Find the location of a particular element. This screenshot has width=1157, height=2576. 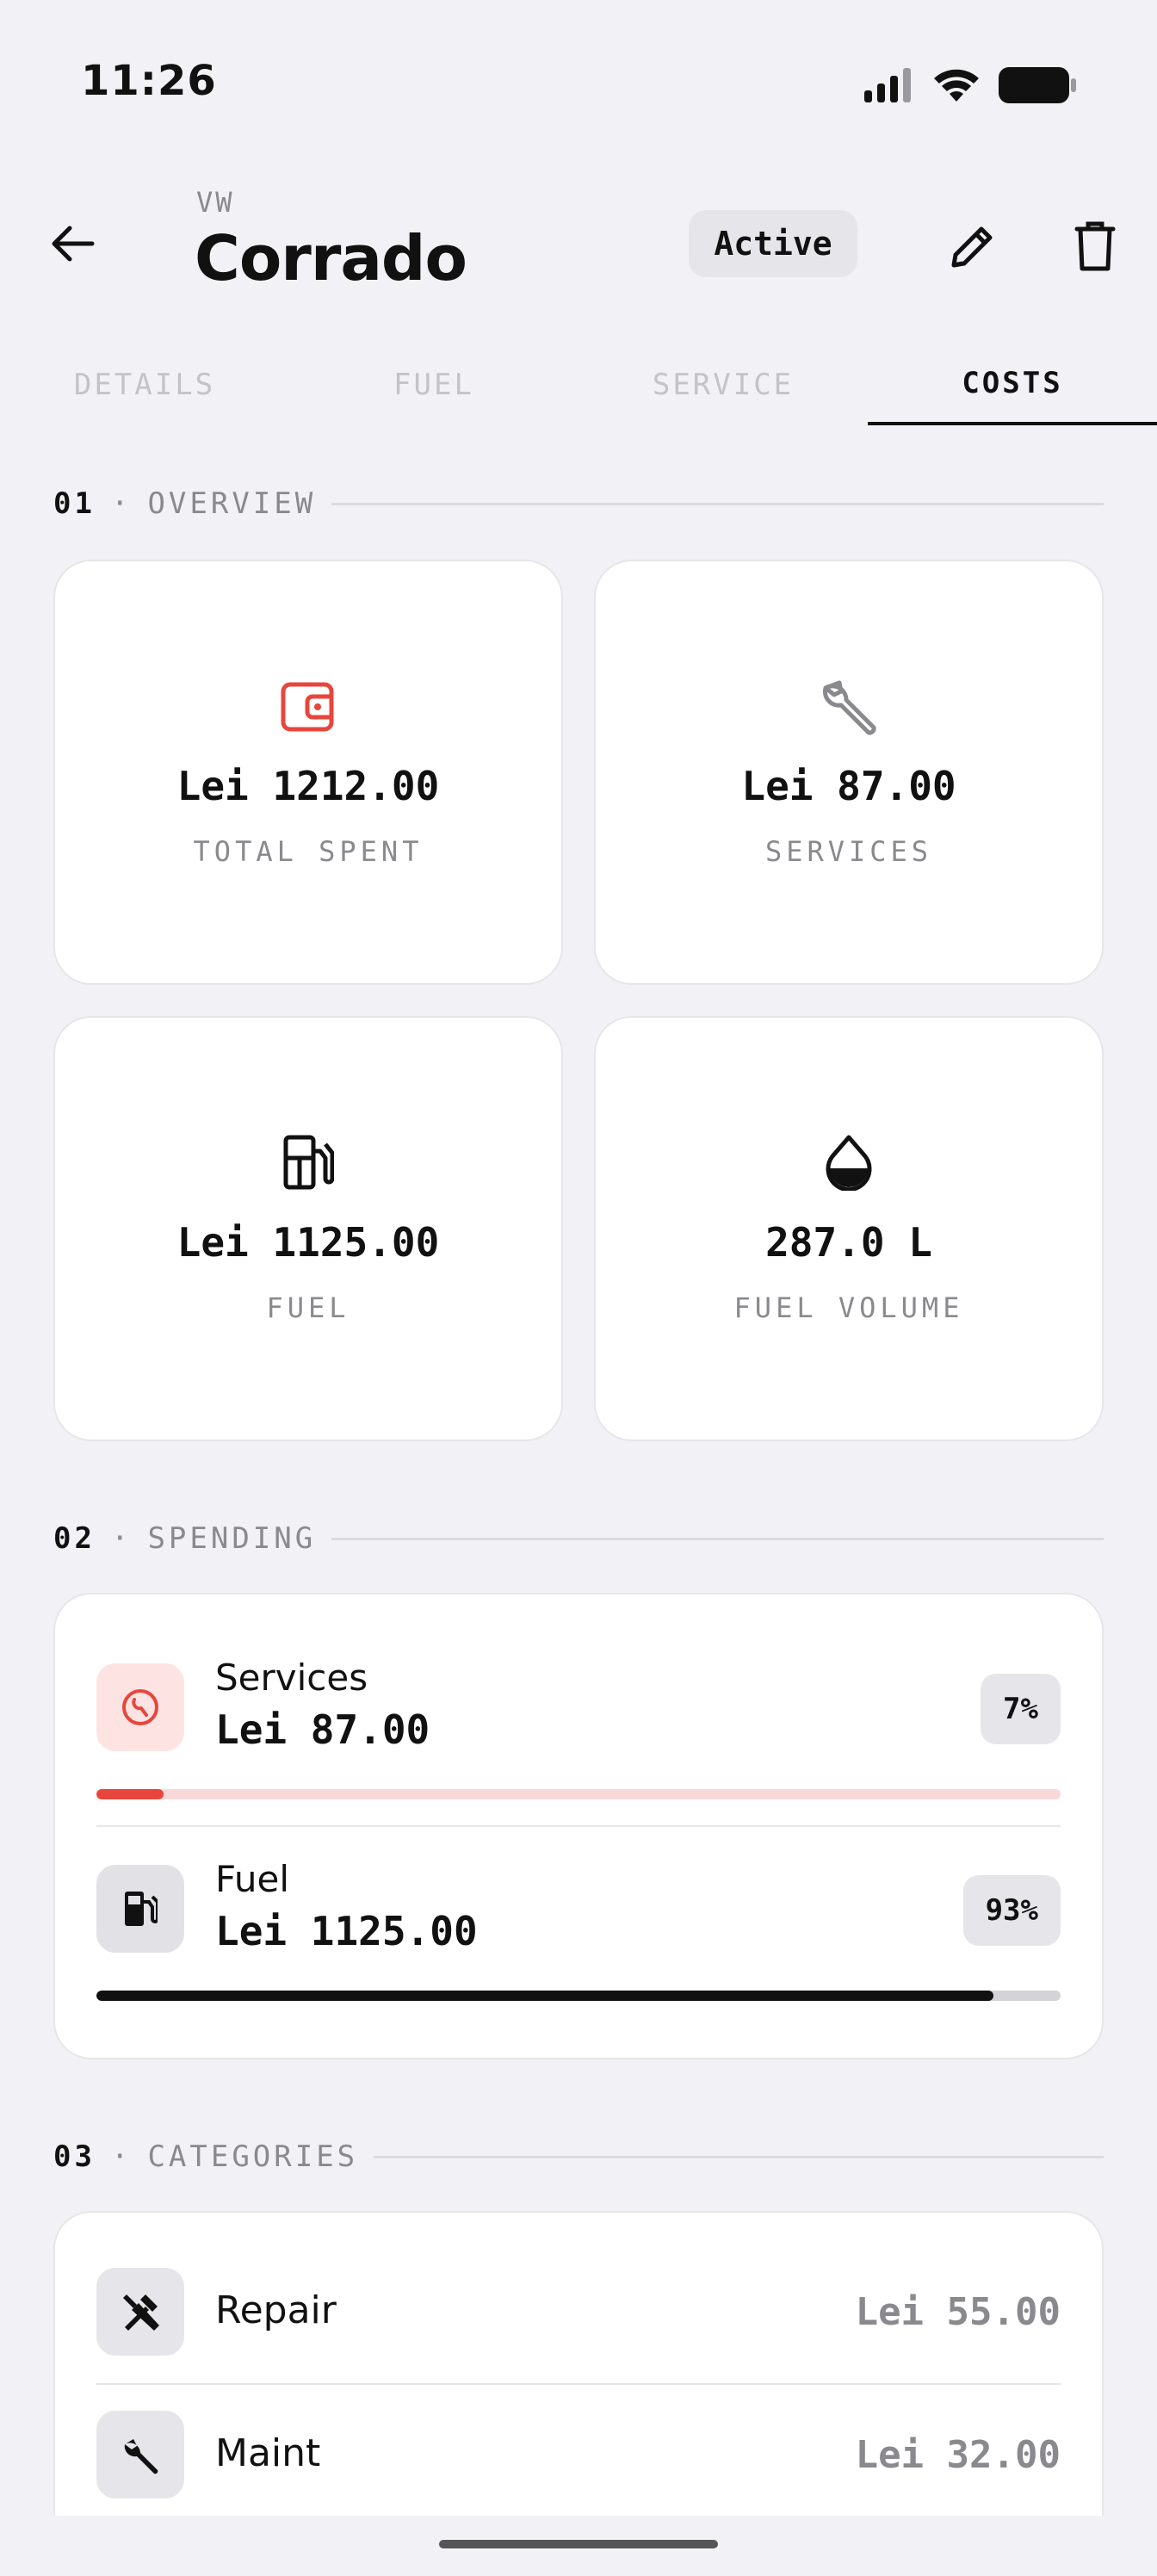

stat-label: TOTAL SPENT is located at coordinates (308, 851).